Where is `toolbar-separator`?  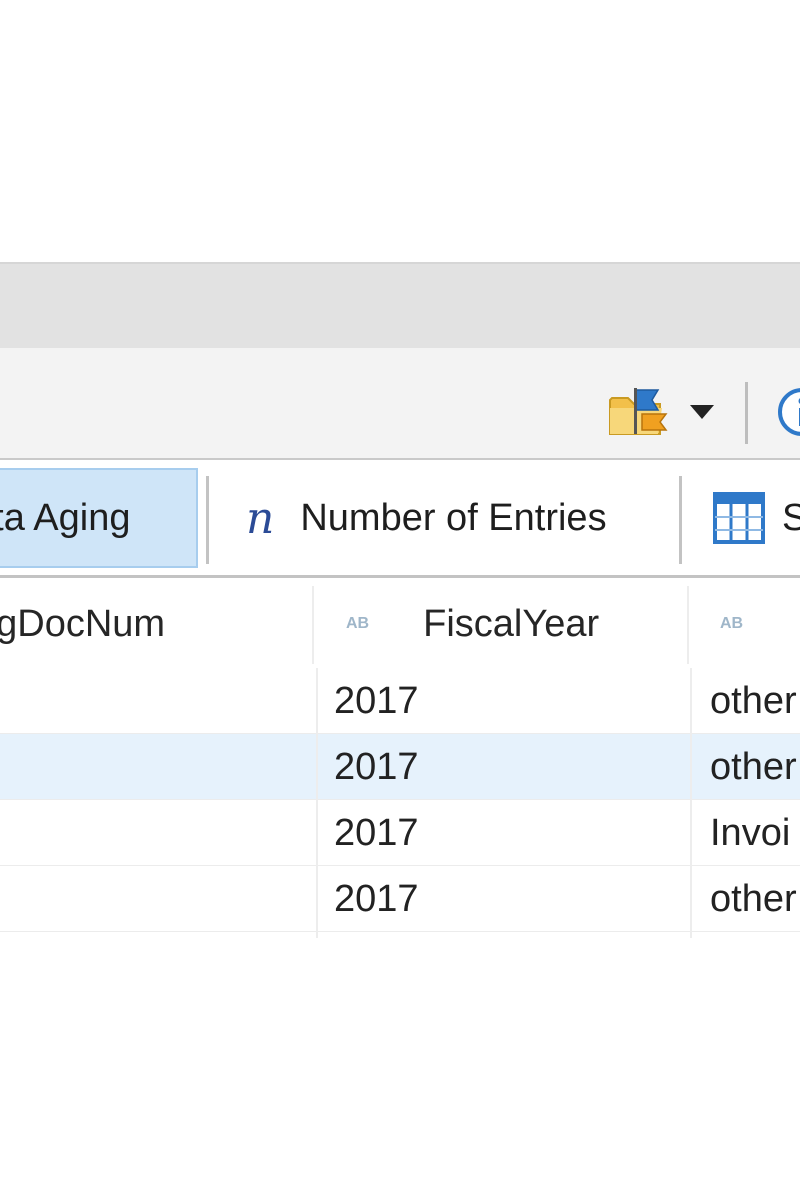 toolbar-separator is located at coordinates (746, 413).